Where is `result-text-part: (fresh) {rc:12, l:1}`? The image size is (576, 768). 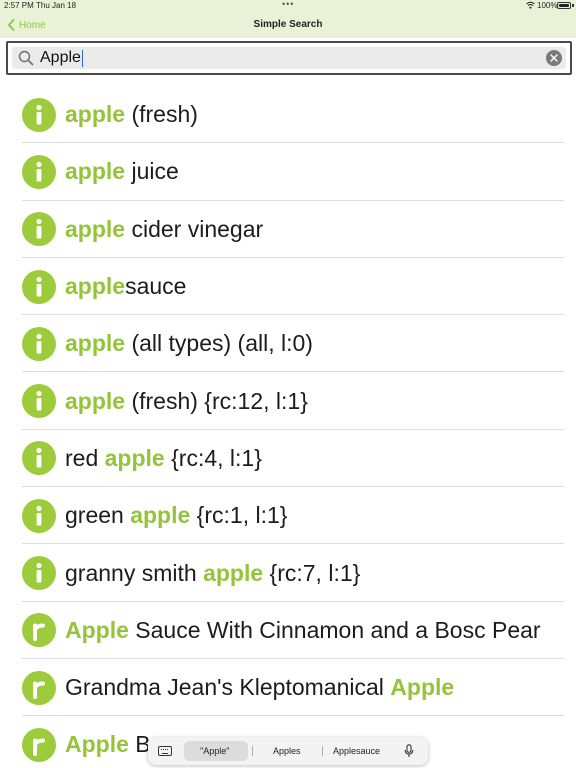 result-text-part: (fresh) {rc:12, l:1} is located at coordinates (216, 400).